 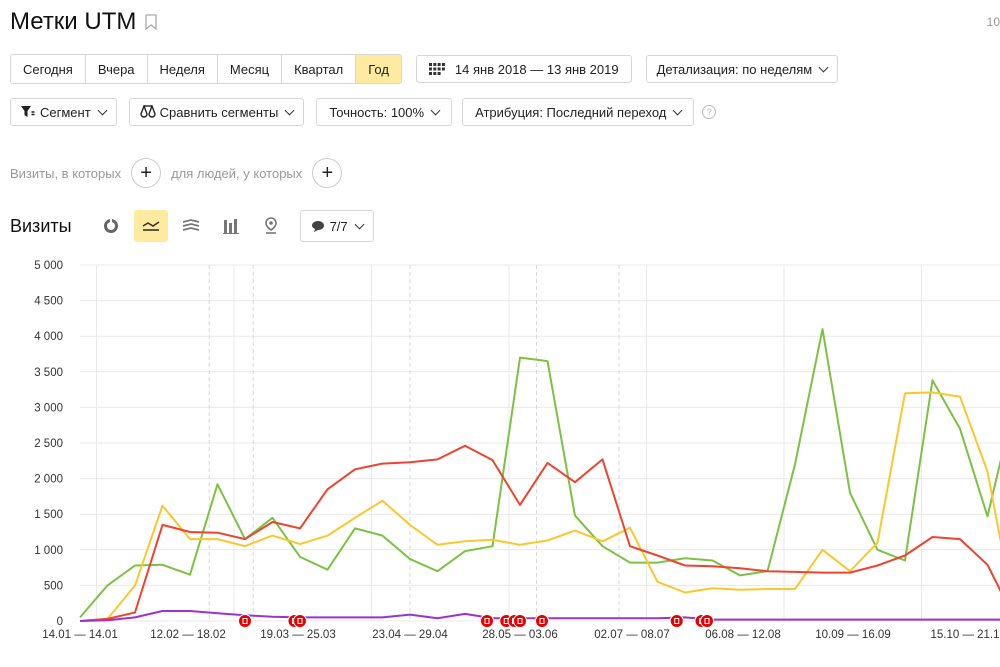 I want to click on chart-title: Визиты, so click(x=41, y=225).